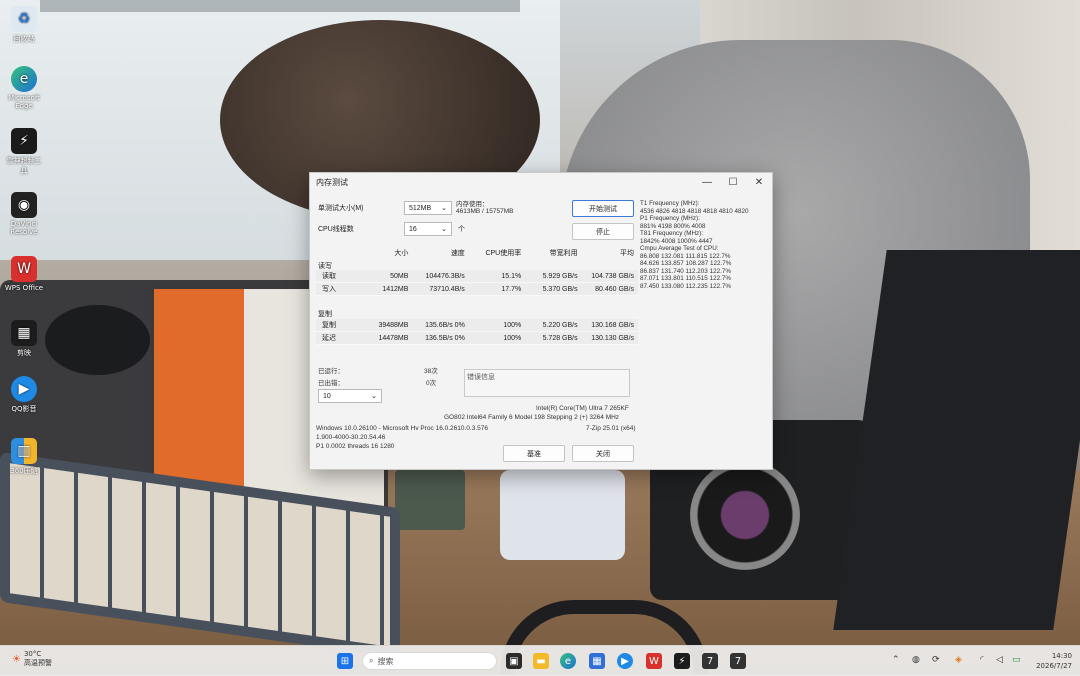 Image resolution: width=1080 pixels, height=676 pixels. What do you see at coordinates (457, 253) in the screenshot?
I see `col-header: 速度` at bounding box center [457, 253].